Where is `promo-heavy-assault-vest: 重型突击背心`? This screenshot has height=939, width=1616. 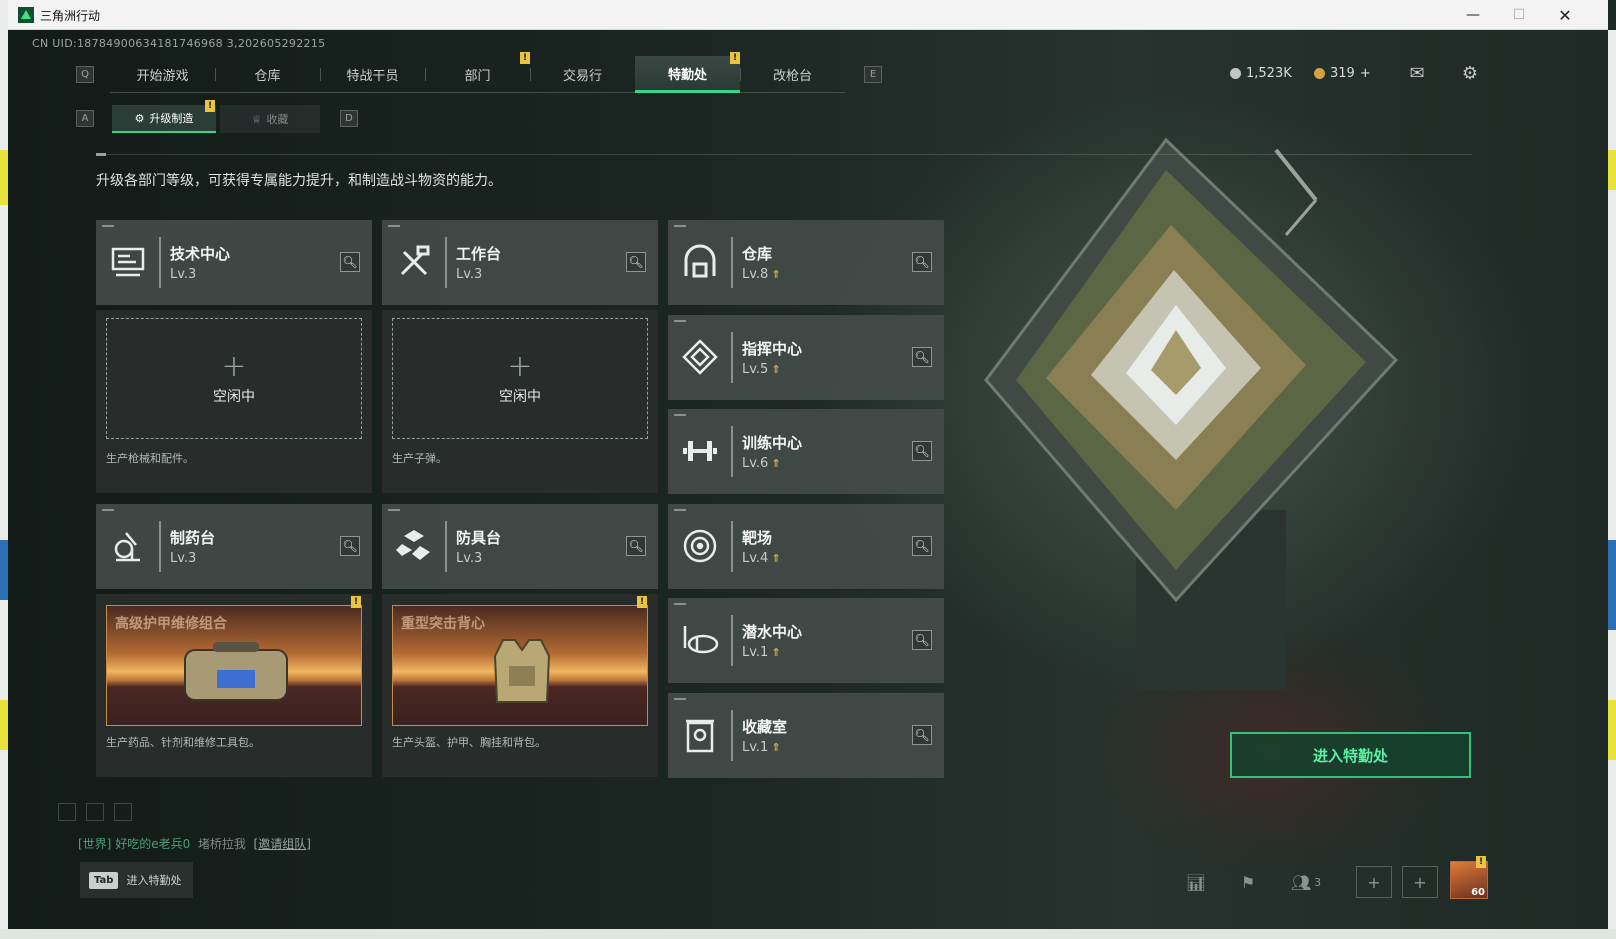 promo-heavy-assault-vest: 重型突击背心 is located at coordinates (520, 665).